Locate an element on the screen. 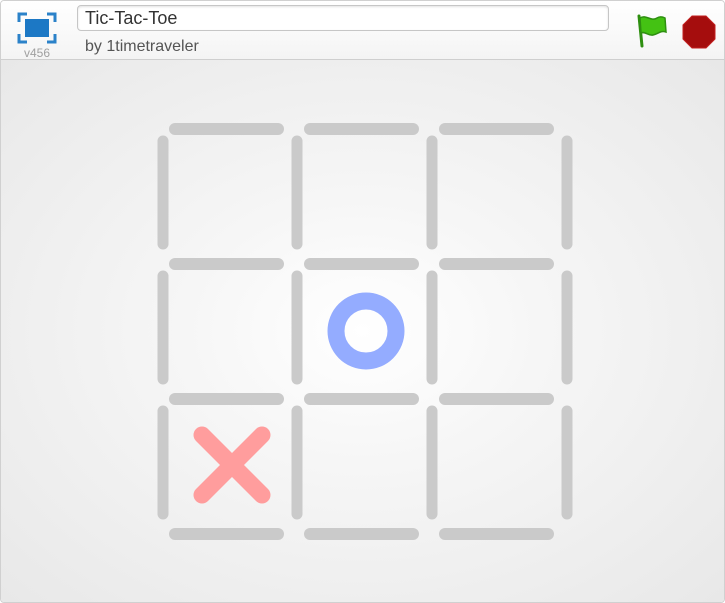 The width and height of the screenshot is (725, 603). stop-sign-icon is located at coordinates (699, 32).